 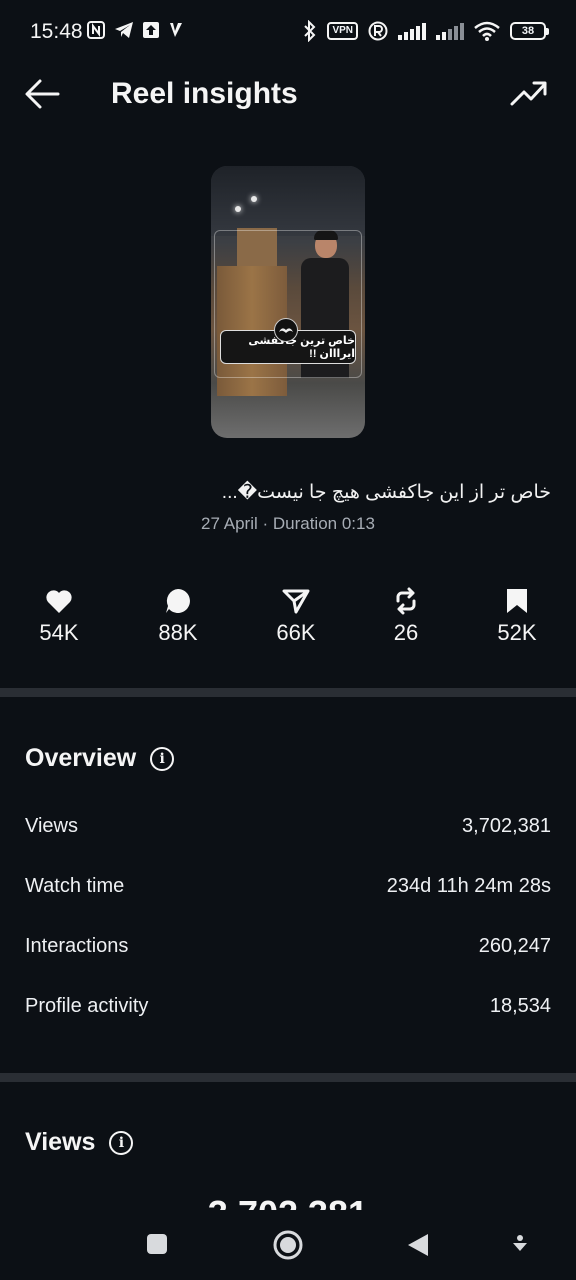 I want to click on row-label: Views, so click(x=51, y=826).